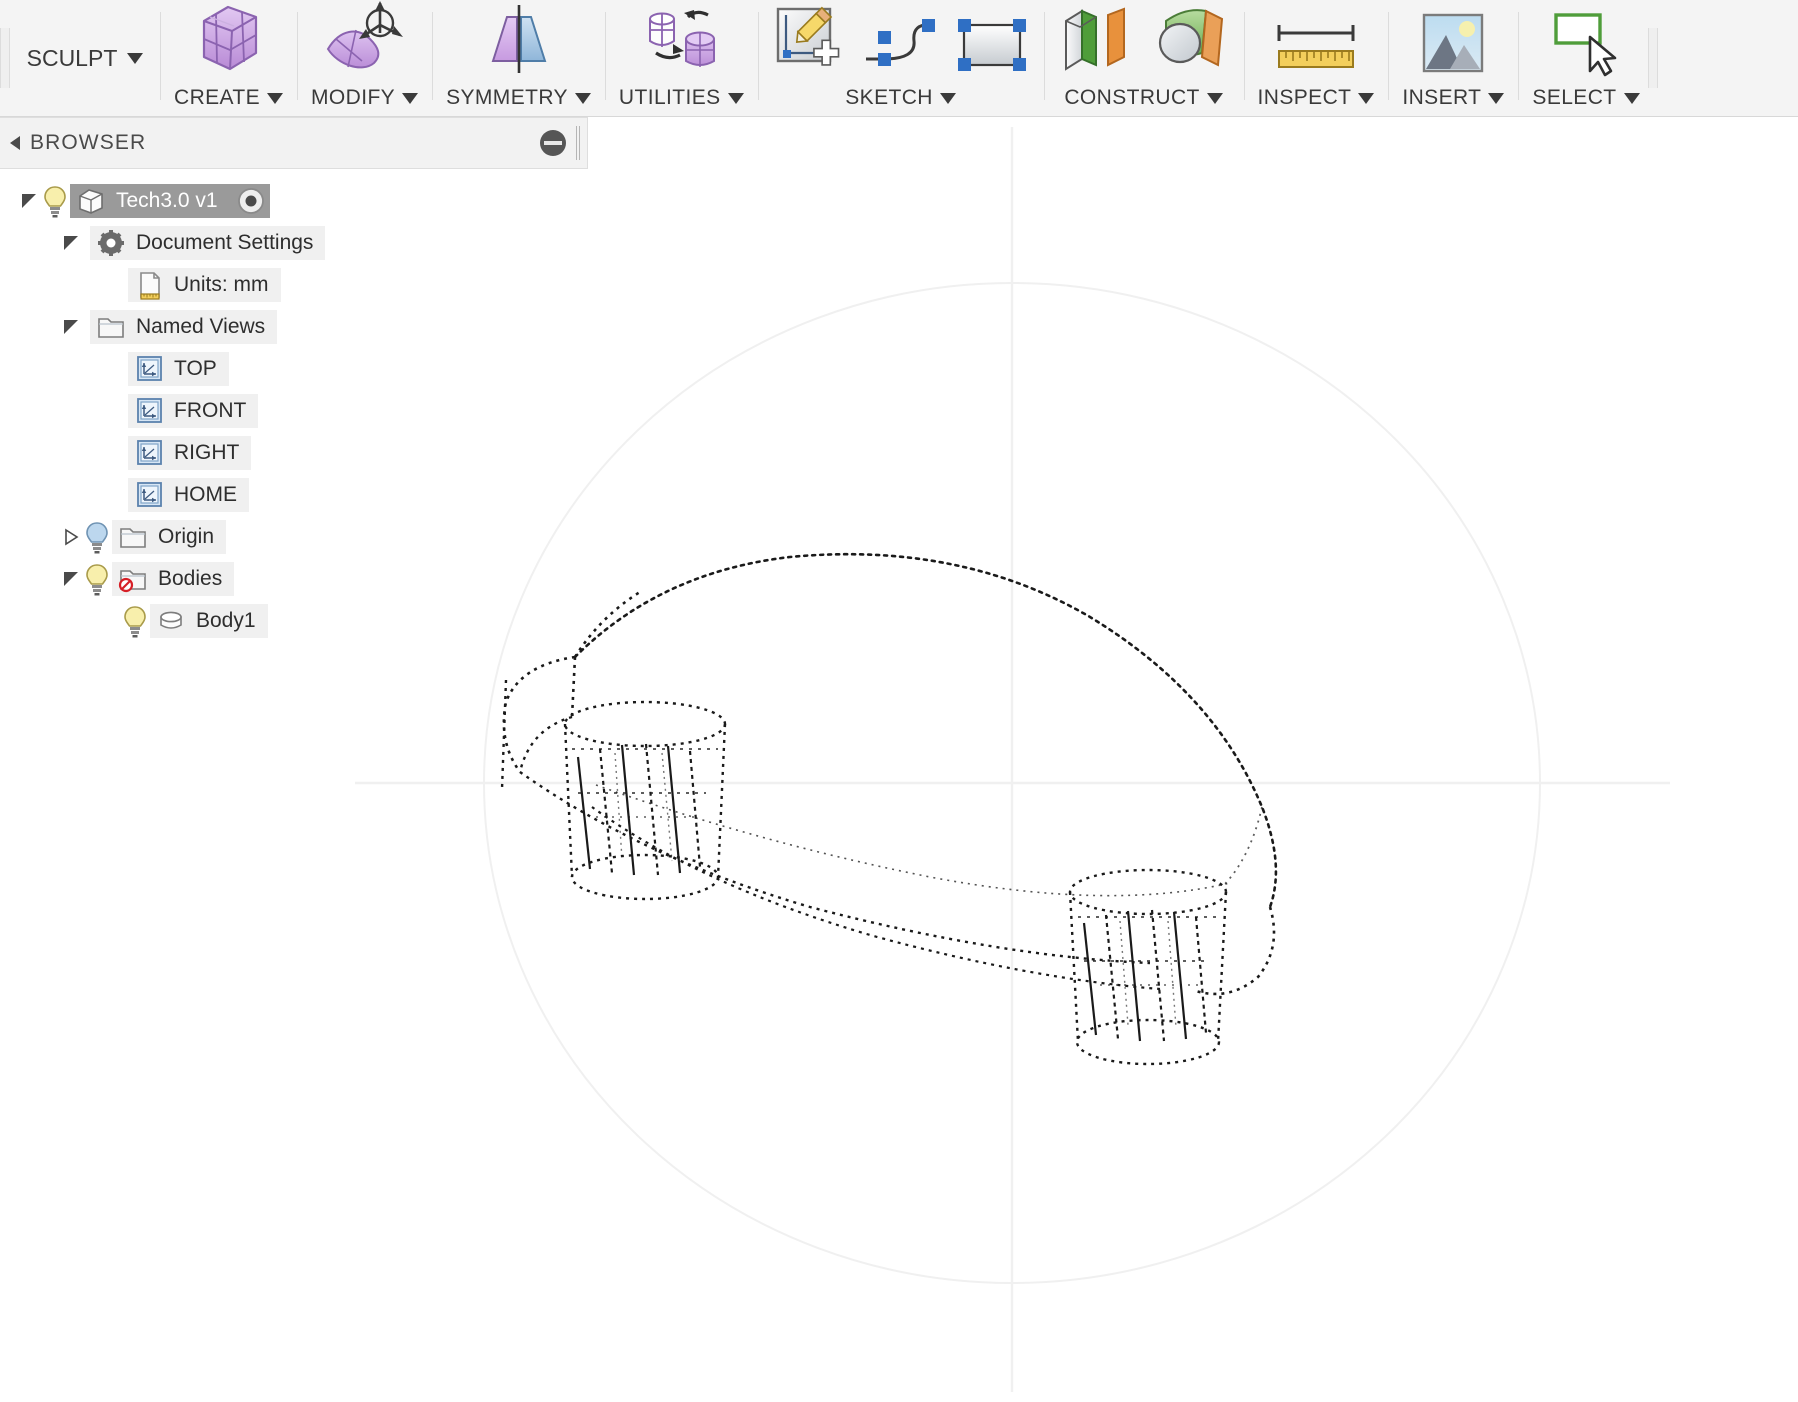 This screenshot has height=1402, width=1798. I want to click on browser-panel-header: BROWSER, so click(294, 143).